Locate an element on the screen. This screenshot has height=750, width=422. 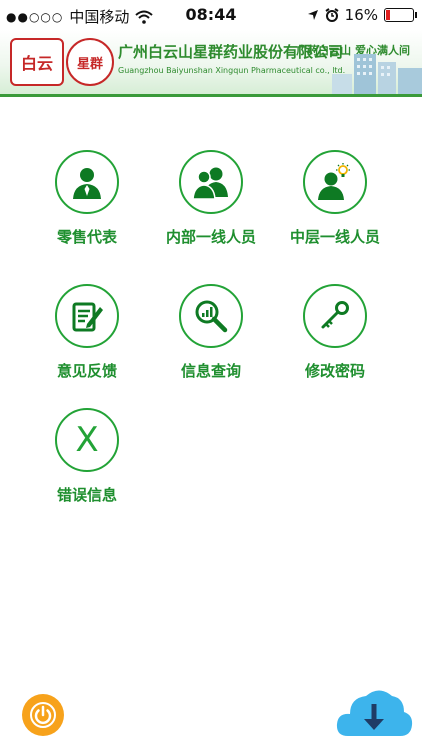
menu-item-mid-level-staff: 中层一线人员 is located at coordinates (335, 198).